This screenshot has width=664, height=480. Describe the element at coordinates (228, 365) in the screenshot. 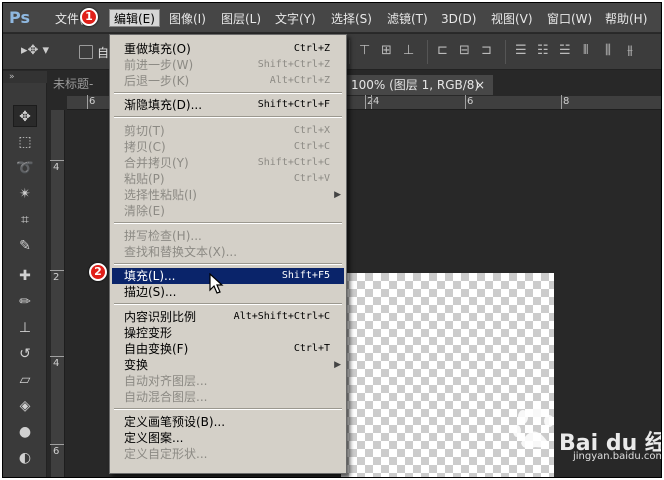

I see `menu-item-transform: 变换 ▶` at that location.